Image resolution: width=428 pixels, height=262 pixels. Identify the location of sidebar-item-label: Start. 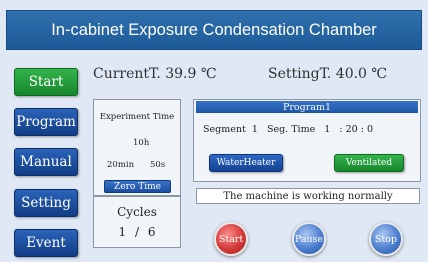
(46, 82).